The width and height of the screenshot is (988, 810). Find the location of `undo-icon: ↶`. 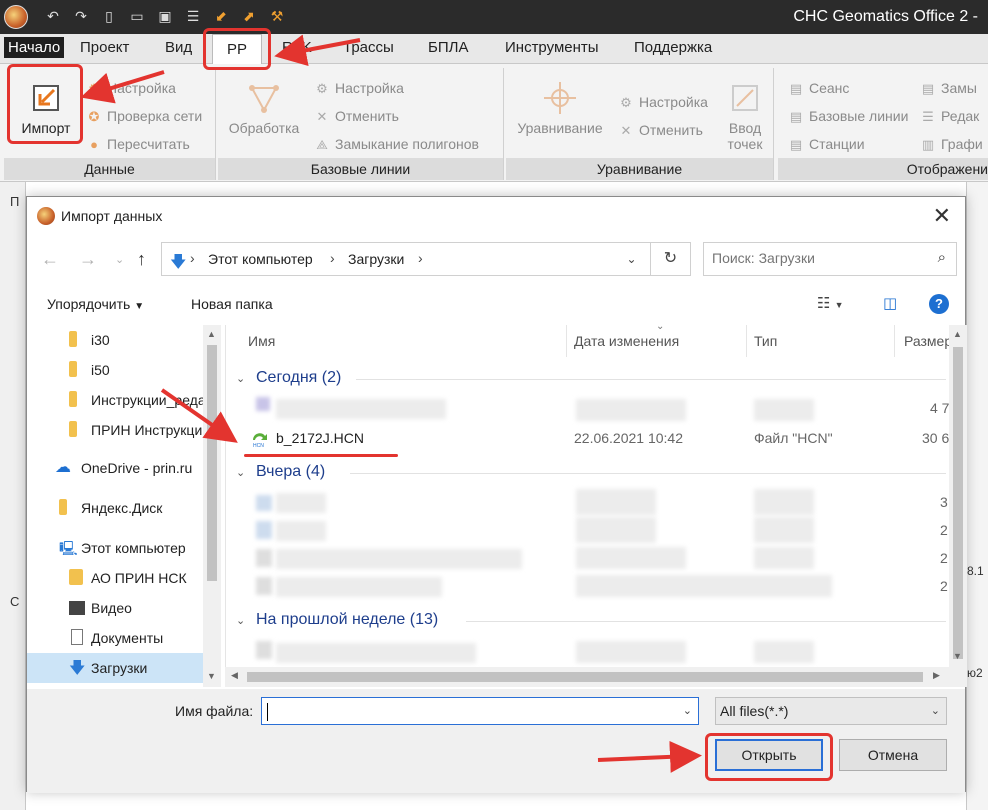

undo-icon: ↶ is located at coordinates (53, 16).